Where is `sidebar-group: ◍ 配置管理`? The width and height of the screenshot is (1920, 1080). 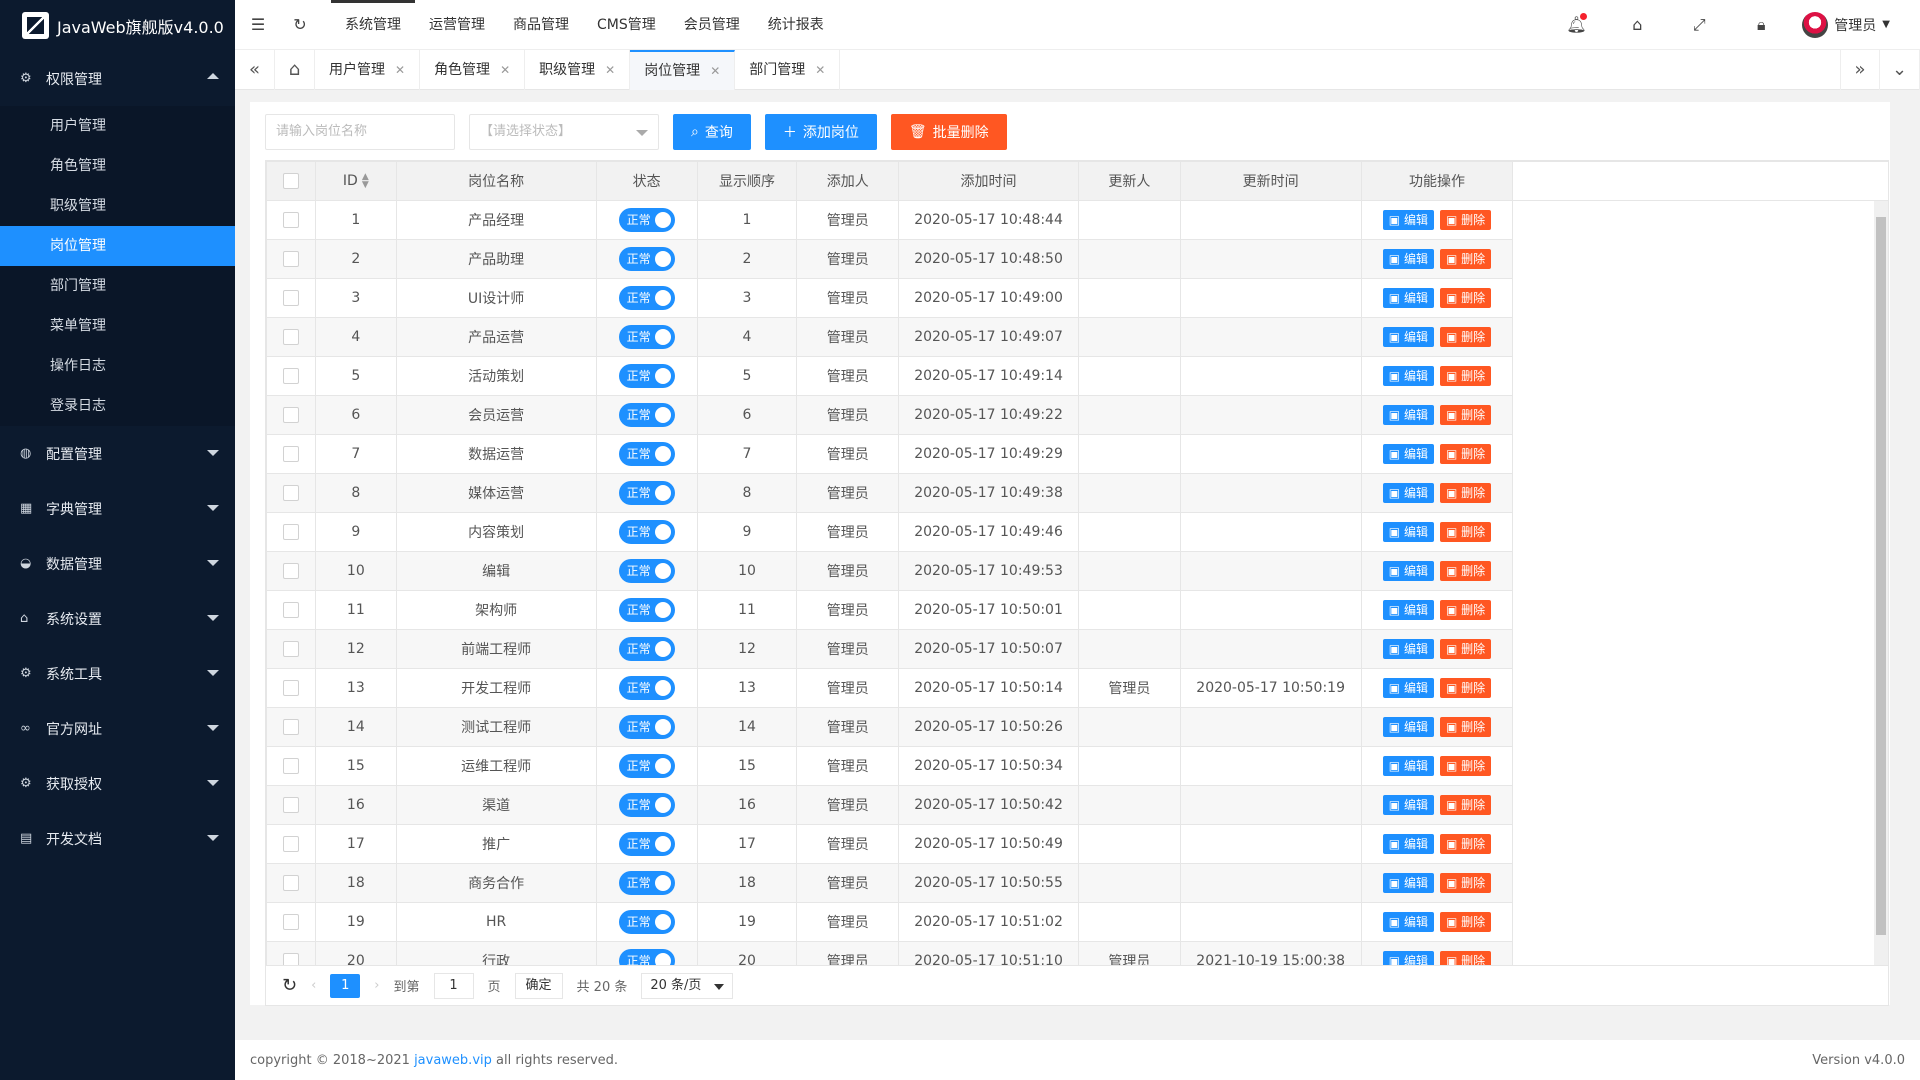
sidebar-group: ◍ 配置管理 is located at coordinates (117, 453).